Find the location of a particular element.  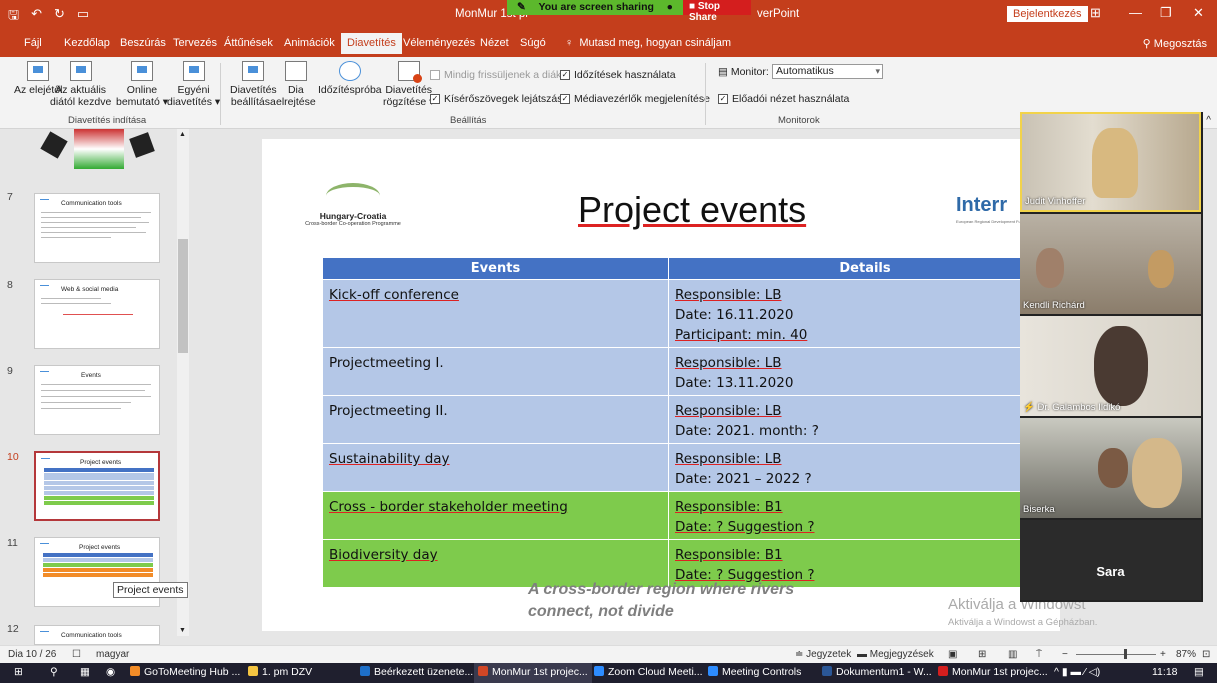

rehearse-timings-button: Időzítéspróba is located at coordinates (350, 78).